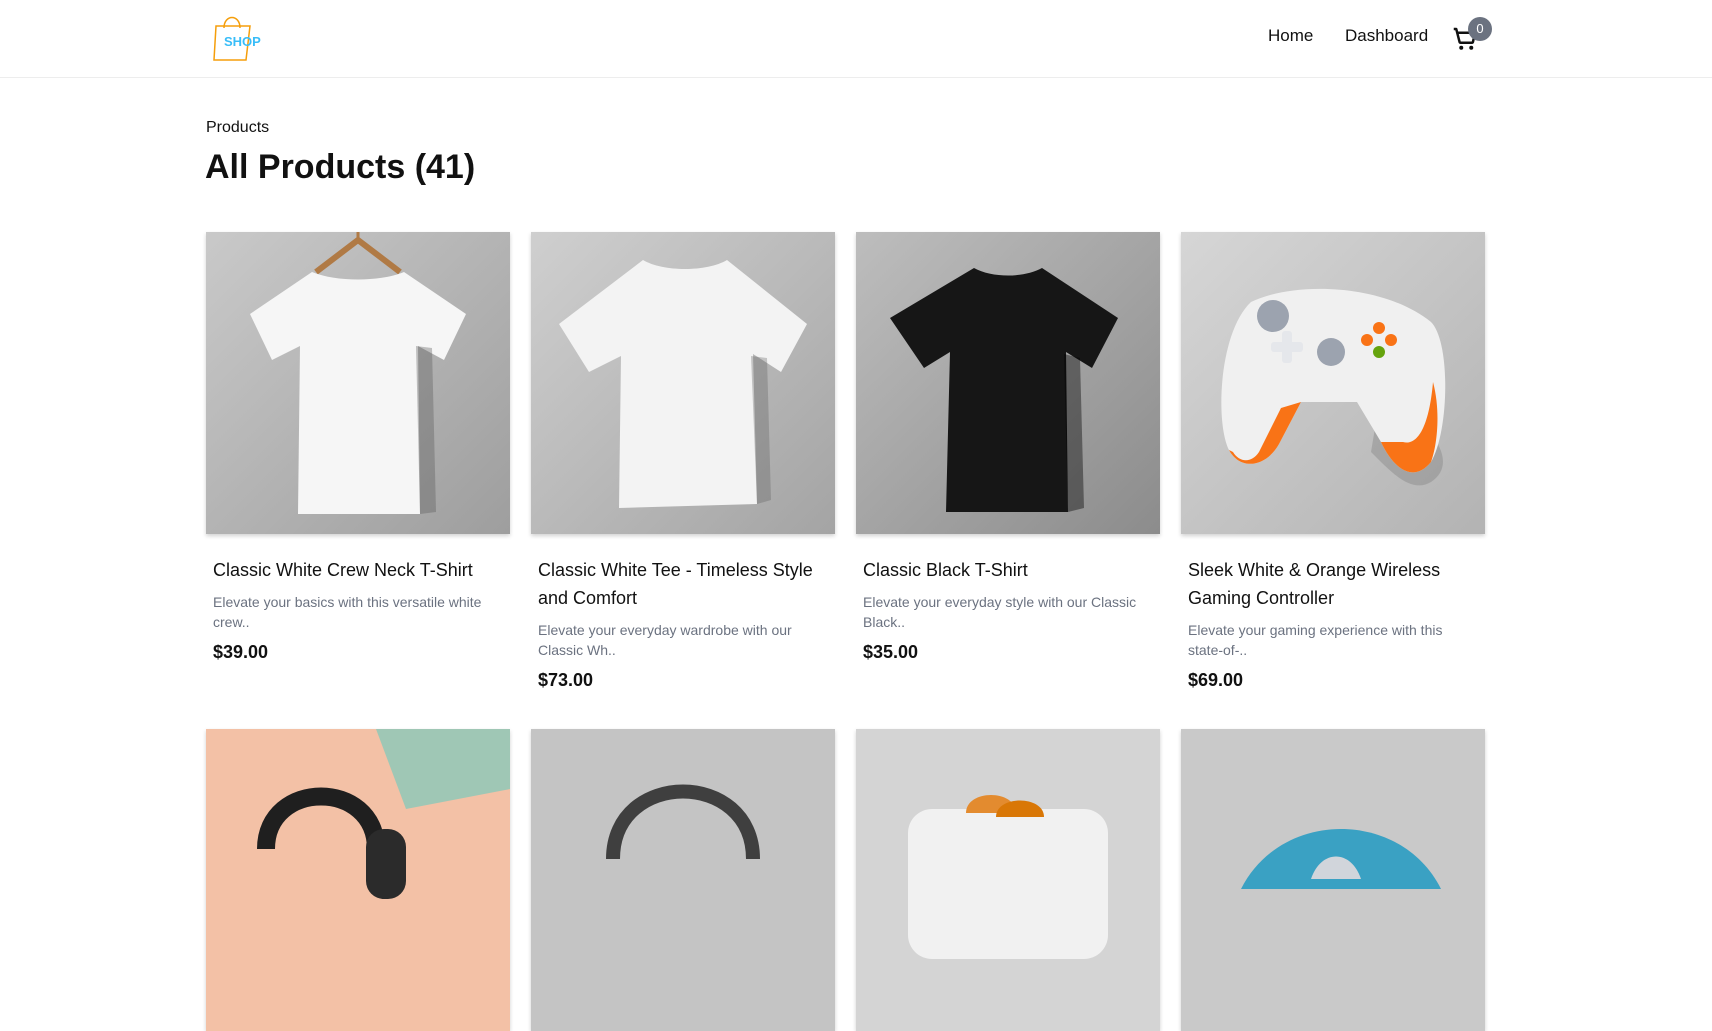 The image size is (1712, 1031). Describe the element at coordinates (1216, 680) in the screenshot. I see `product-price: $69.00` at that location.